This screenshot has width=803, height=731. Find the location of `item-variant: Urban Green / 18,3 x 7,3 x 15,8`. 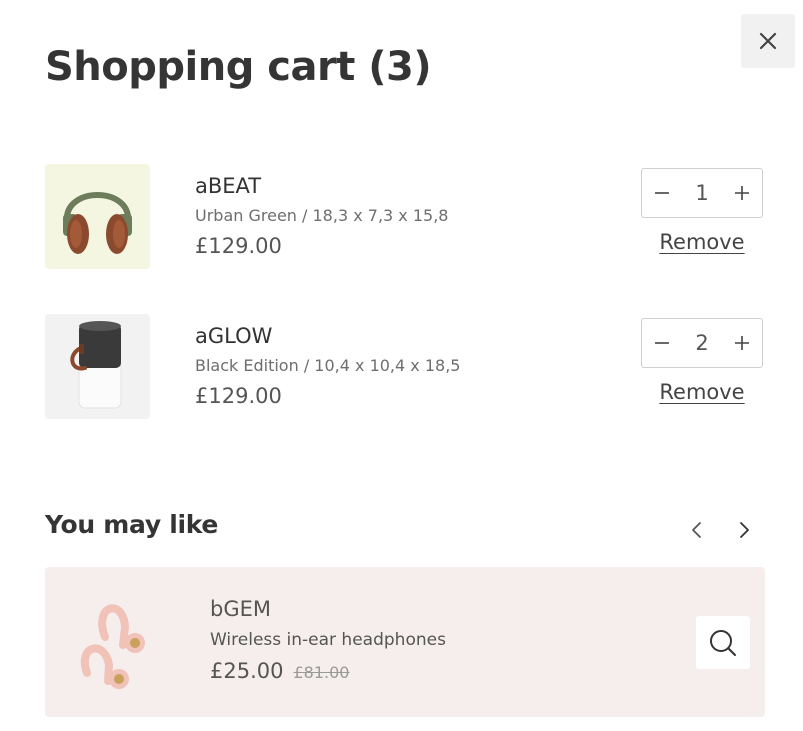

item-variant: Urban Green / 18,3 x 7,3 x 15,8 is located at coordinates (322, 215).